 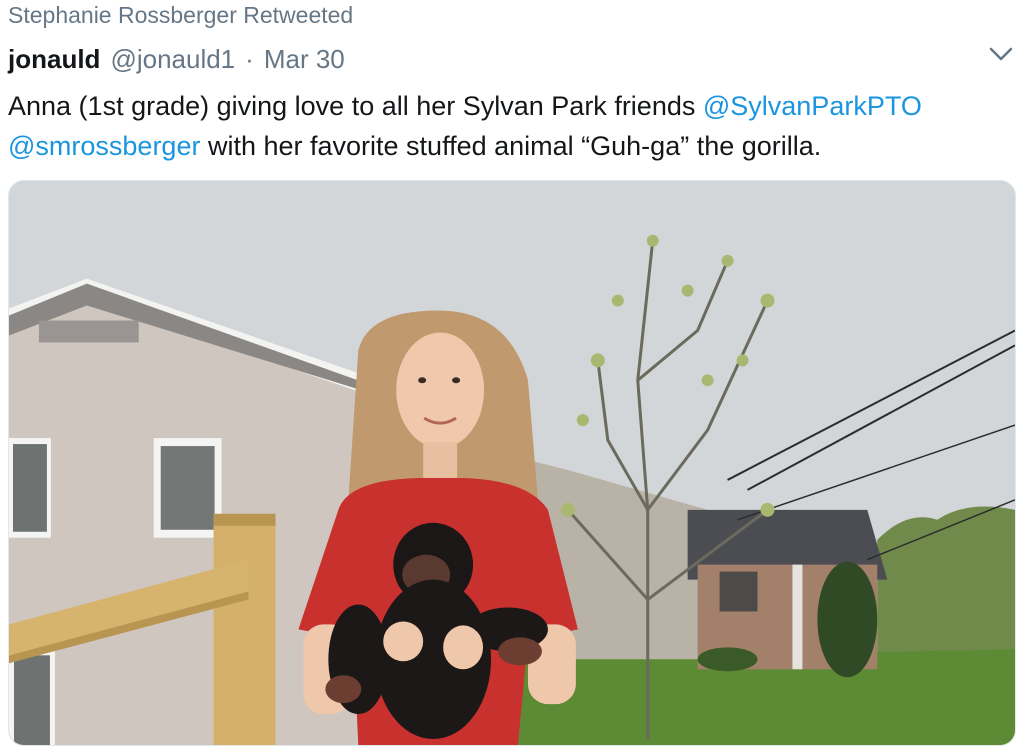 I want to click on chevron-down-icon, so click(x=1001, y=54).